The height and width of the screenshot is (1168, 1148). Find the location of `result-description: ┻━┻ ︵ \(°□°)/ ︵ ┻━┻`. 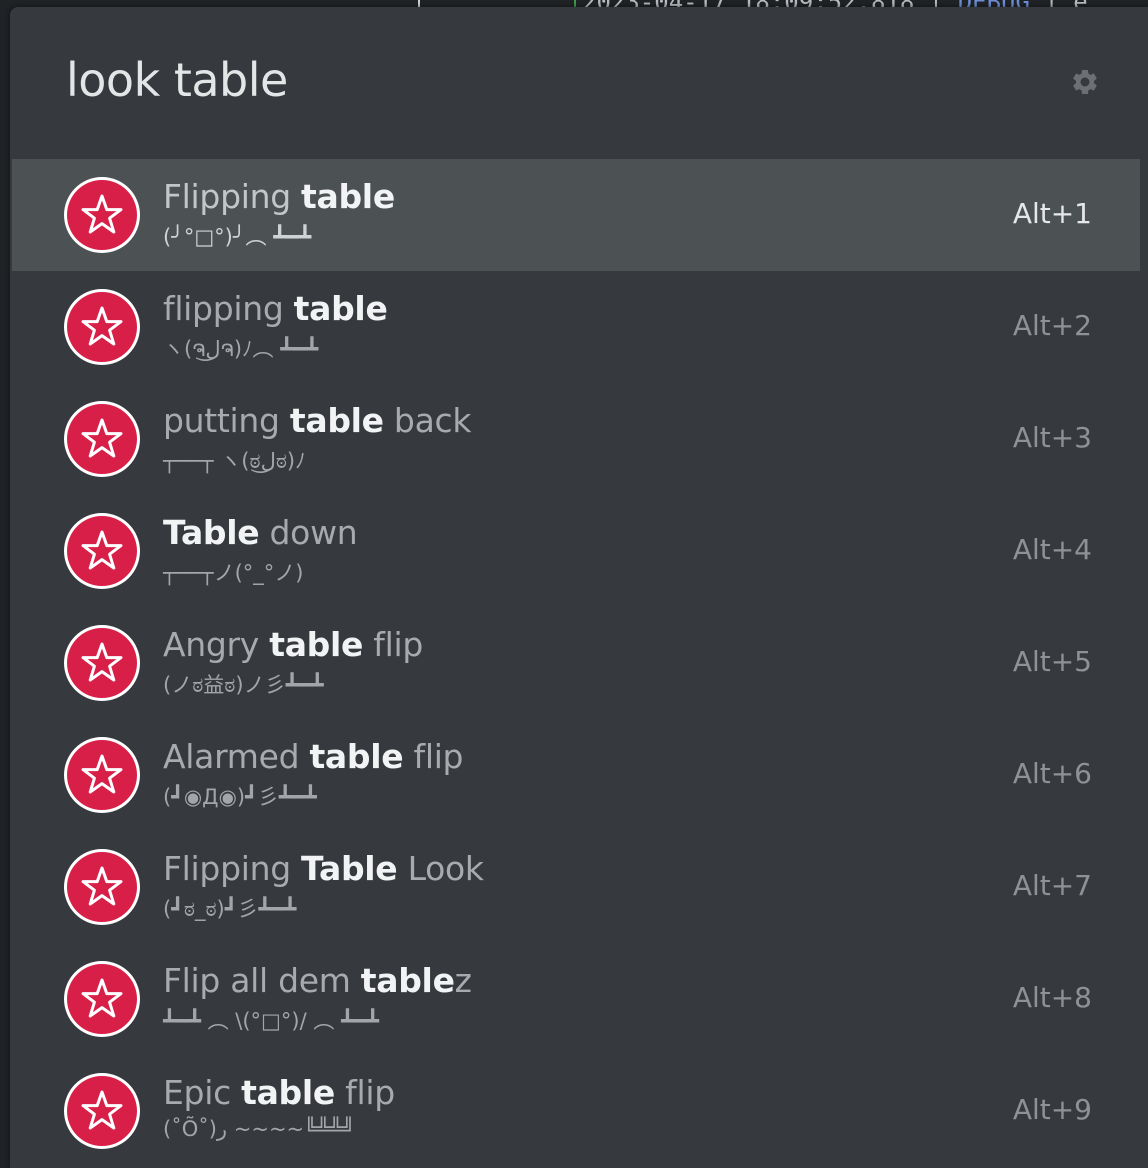

result-description: ┻━┻ ︵ \(°□°)/ ︵ ┻━┻ is located at coordinates (271, 1021).